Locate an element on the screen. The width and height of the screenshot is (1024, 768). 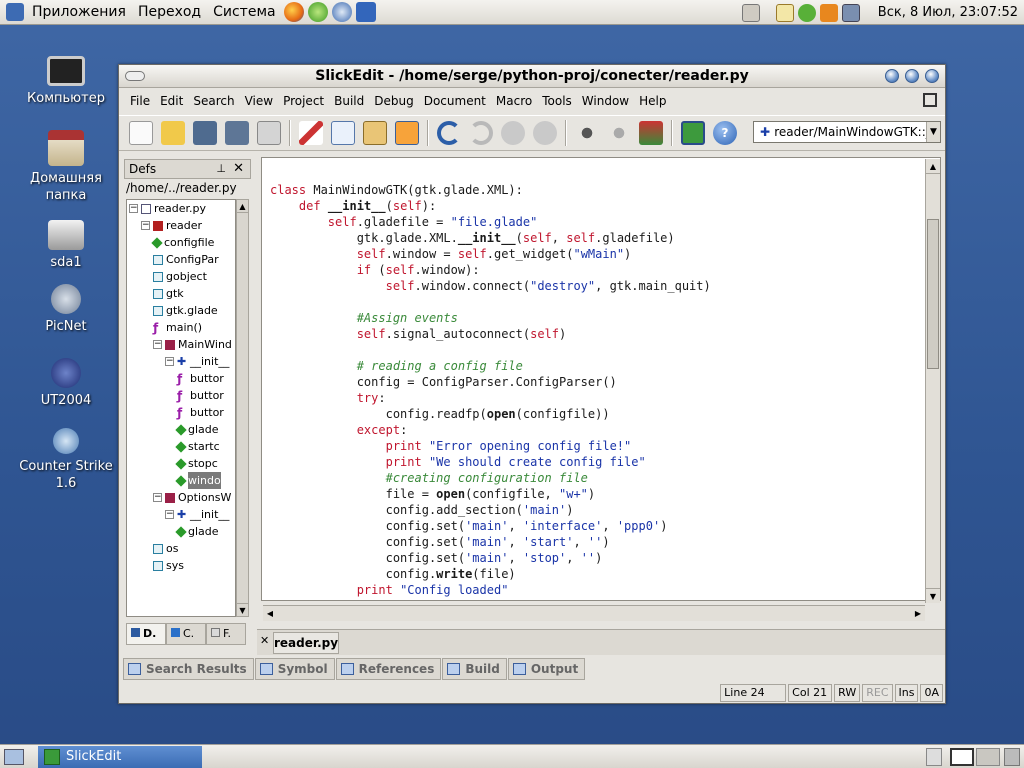
tree-item: gobject is located at coordinates (180, 276).